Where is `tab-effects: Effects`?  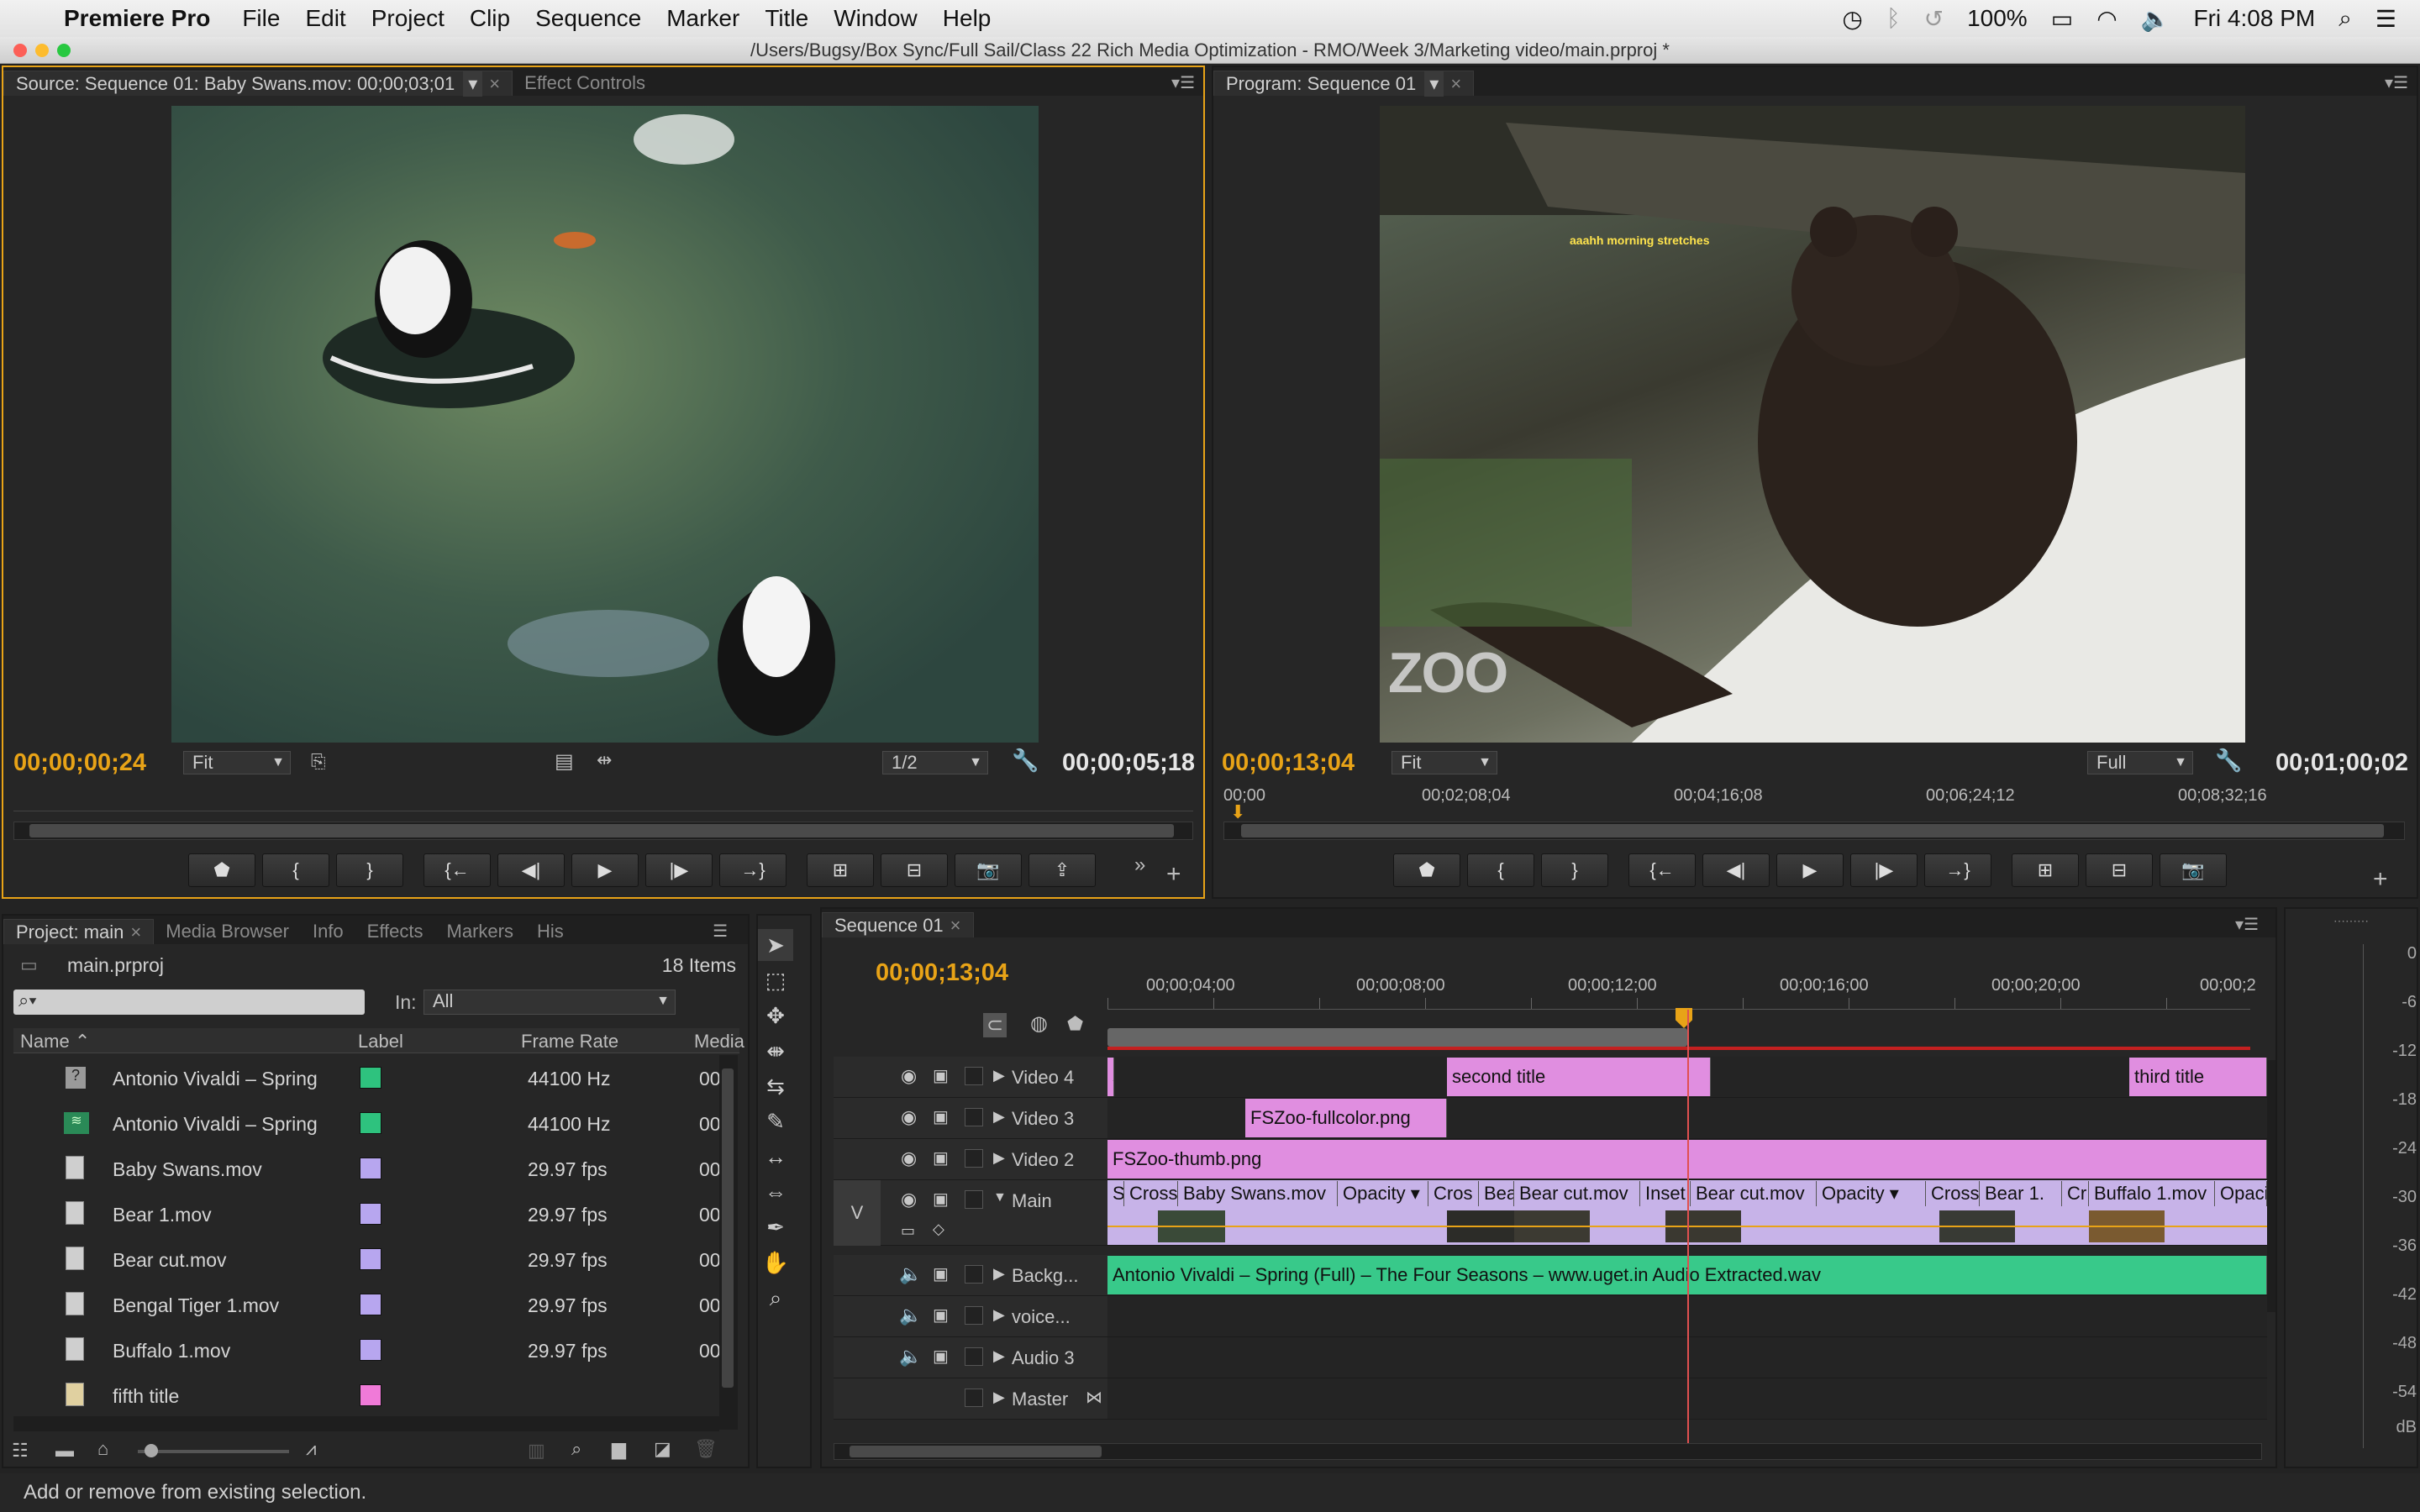 tab-effects: Effects is located at coordinates (395, 931).